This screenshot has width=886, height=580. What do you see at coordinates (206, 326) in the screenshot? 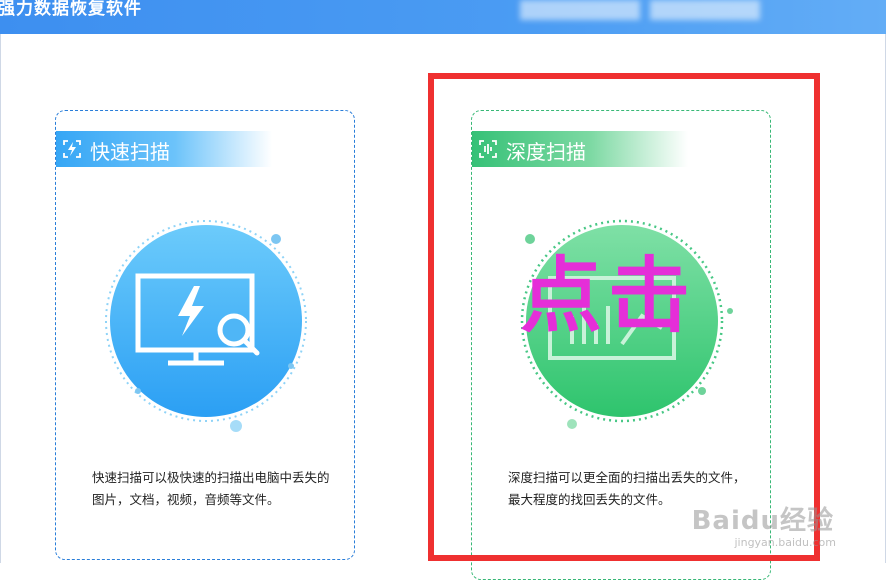
I see `monitor-bolt-magnifier-icon` at bounding box center [206, 326].